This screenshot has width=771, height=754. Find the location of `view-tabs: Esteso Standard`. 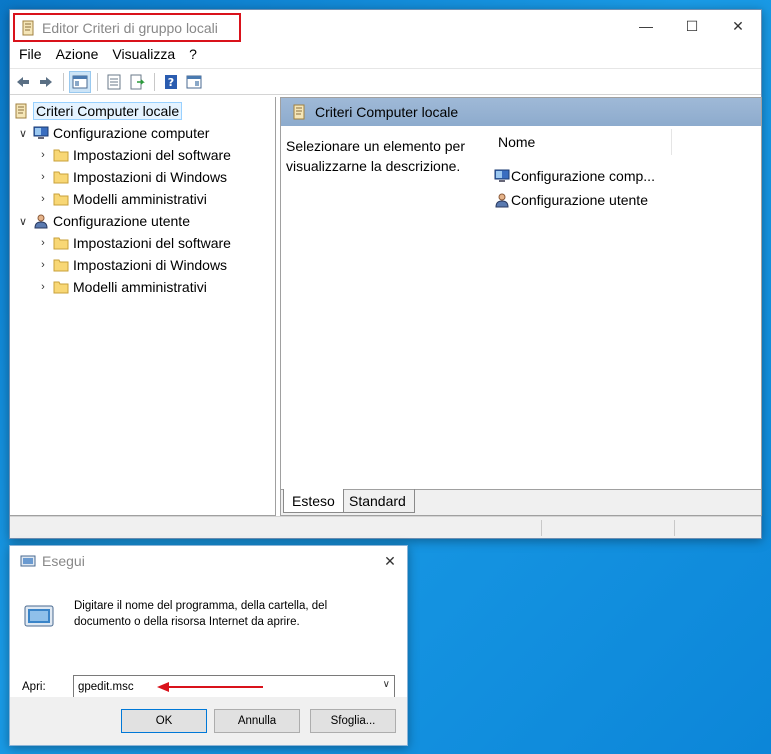

view-tabs: Esteso Standard is located at coordinates (521, 502).